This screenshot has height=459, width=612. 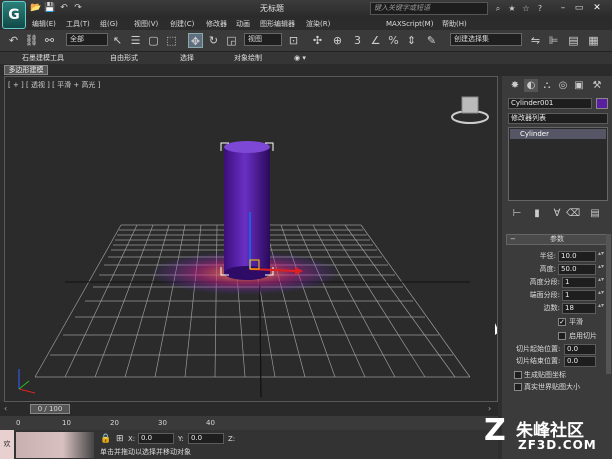 I want to click on maximize-button: ▭, so click(x=579, y=8).